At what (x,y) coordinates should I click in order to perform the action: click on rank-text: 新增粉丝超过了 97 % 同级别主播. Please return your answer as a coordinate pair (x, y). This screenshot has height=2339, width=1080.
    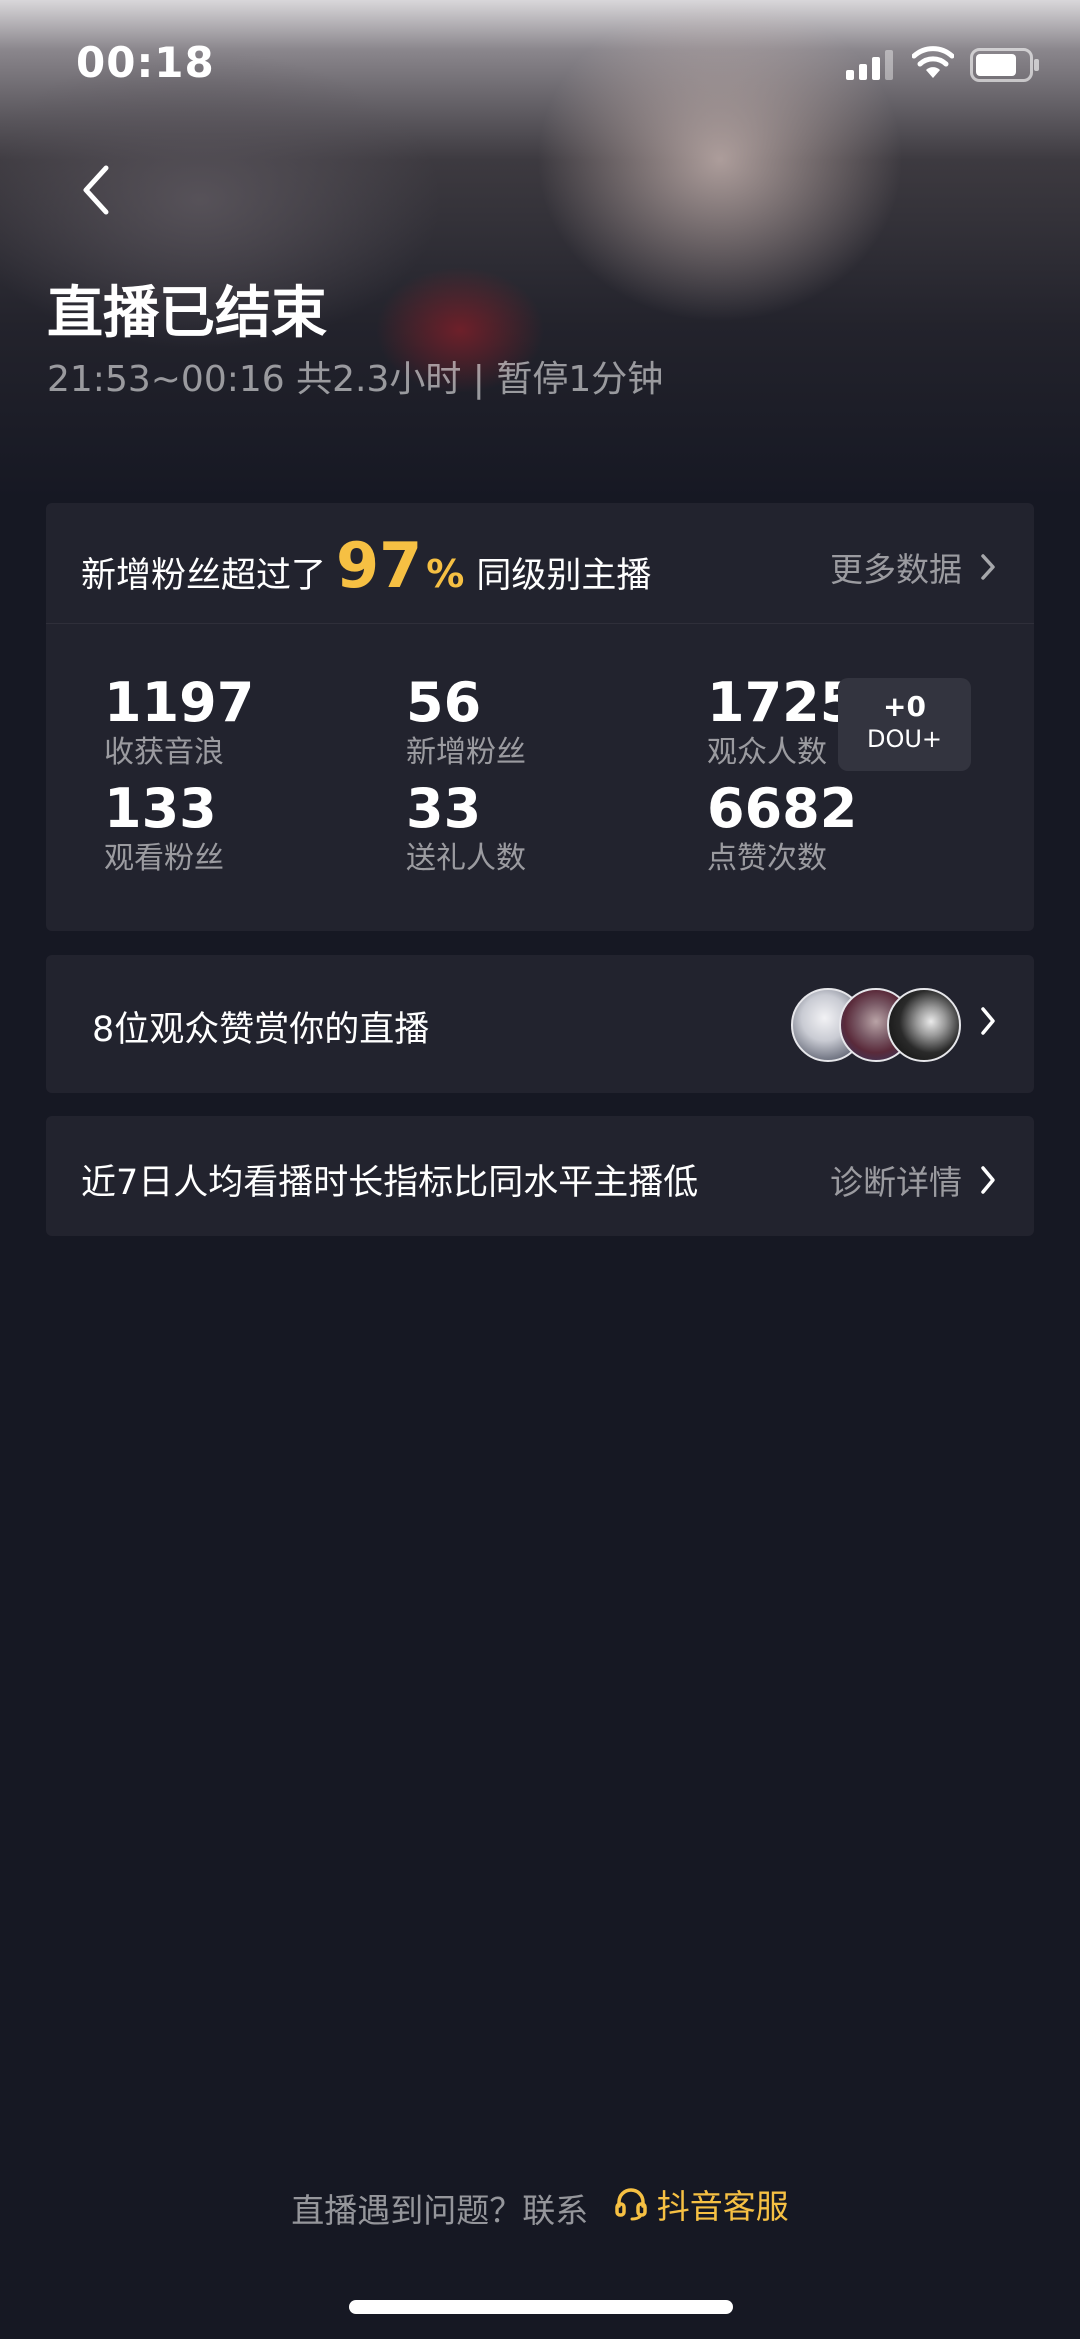
    Looking at the image, I should click on (366, 565).